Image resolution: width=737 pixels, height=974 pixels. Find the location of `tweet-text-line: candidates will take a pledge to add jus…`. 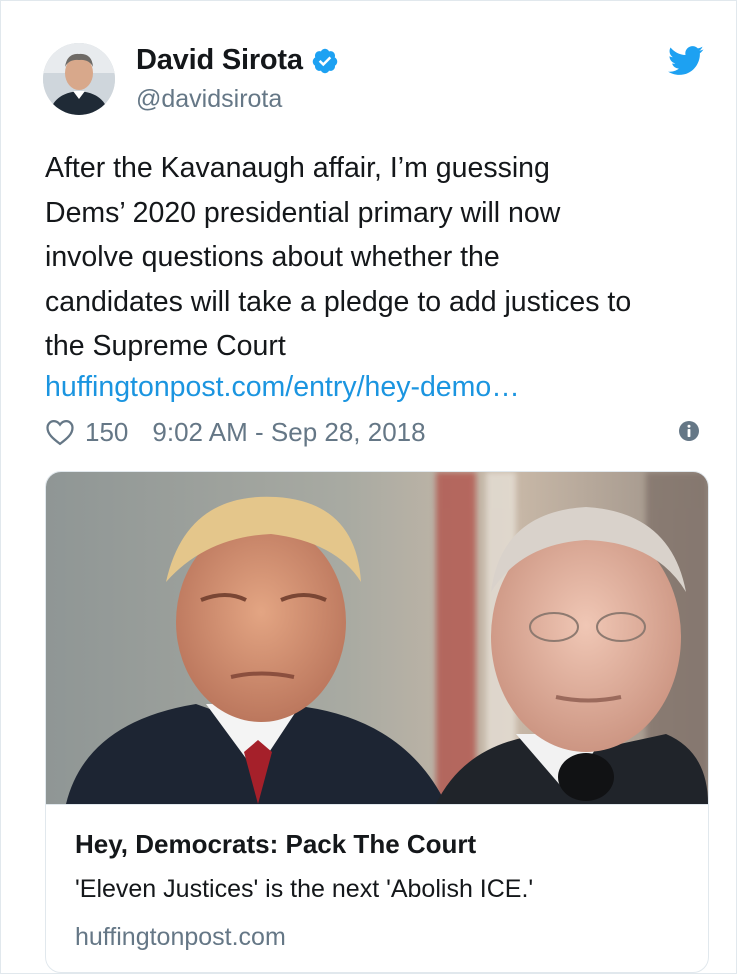

tweet-text-line: candidates will take a pledge to add jus… is located at coordinates (338, 301).